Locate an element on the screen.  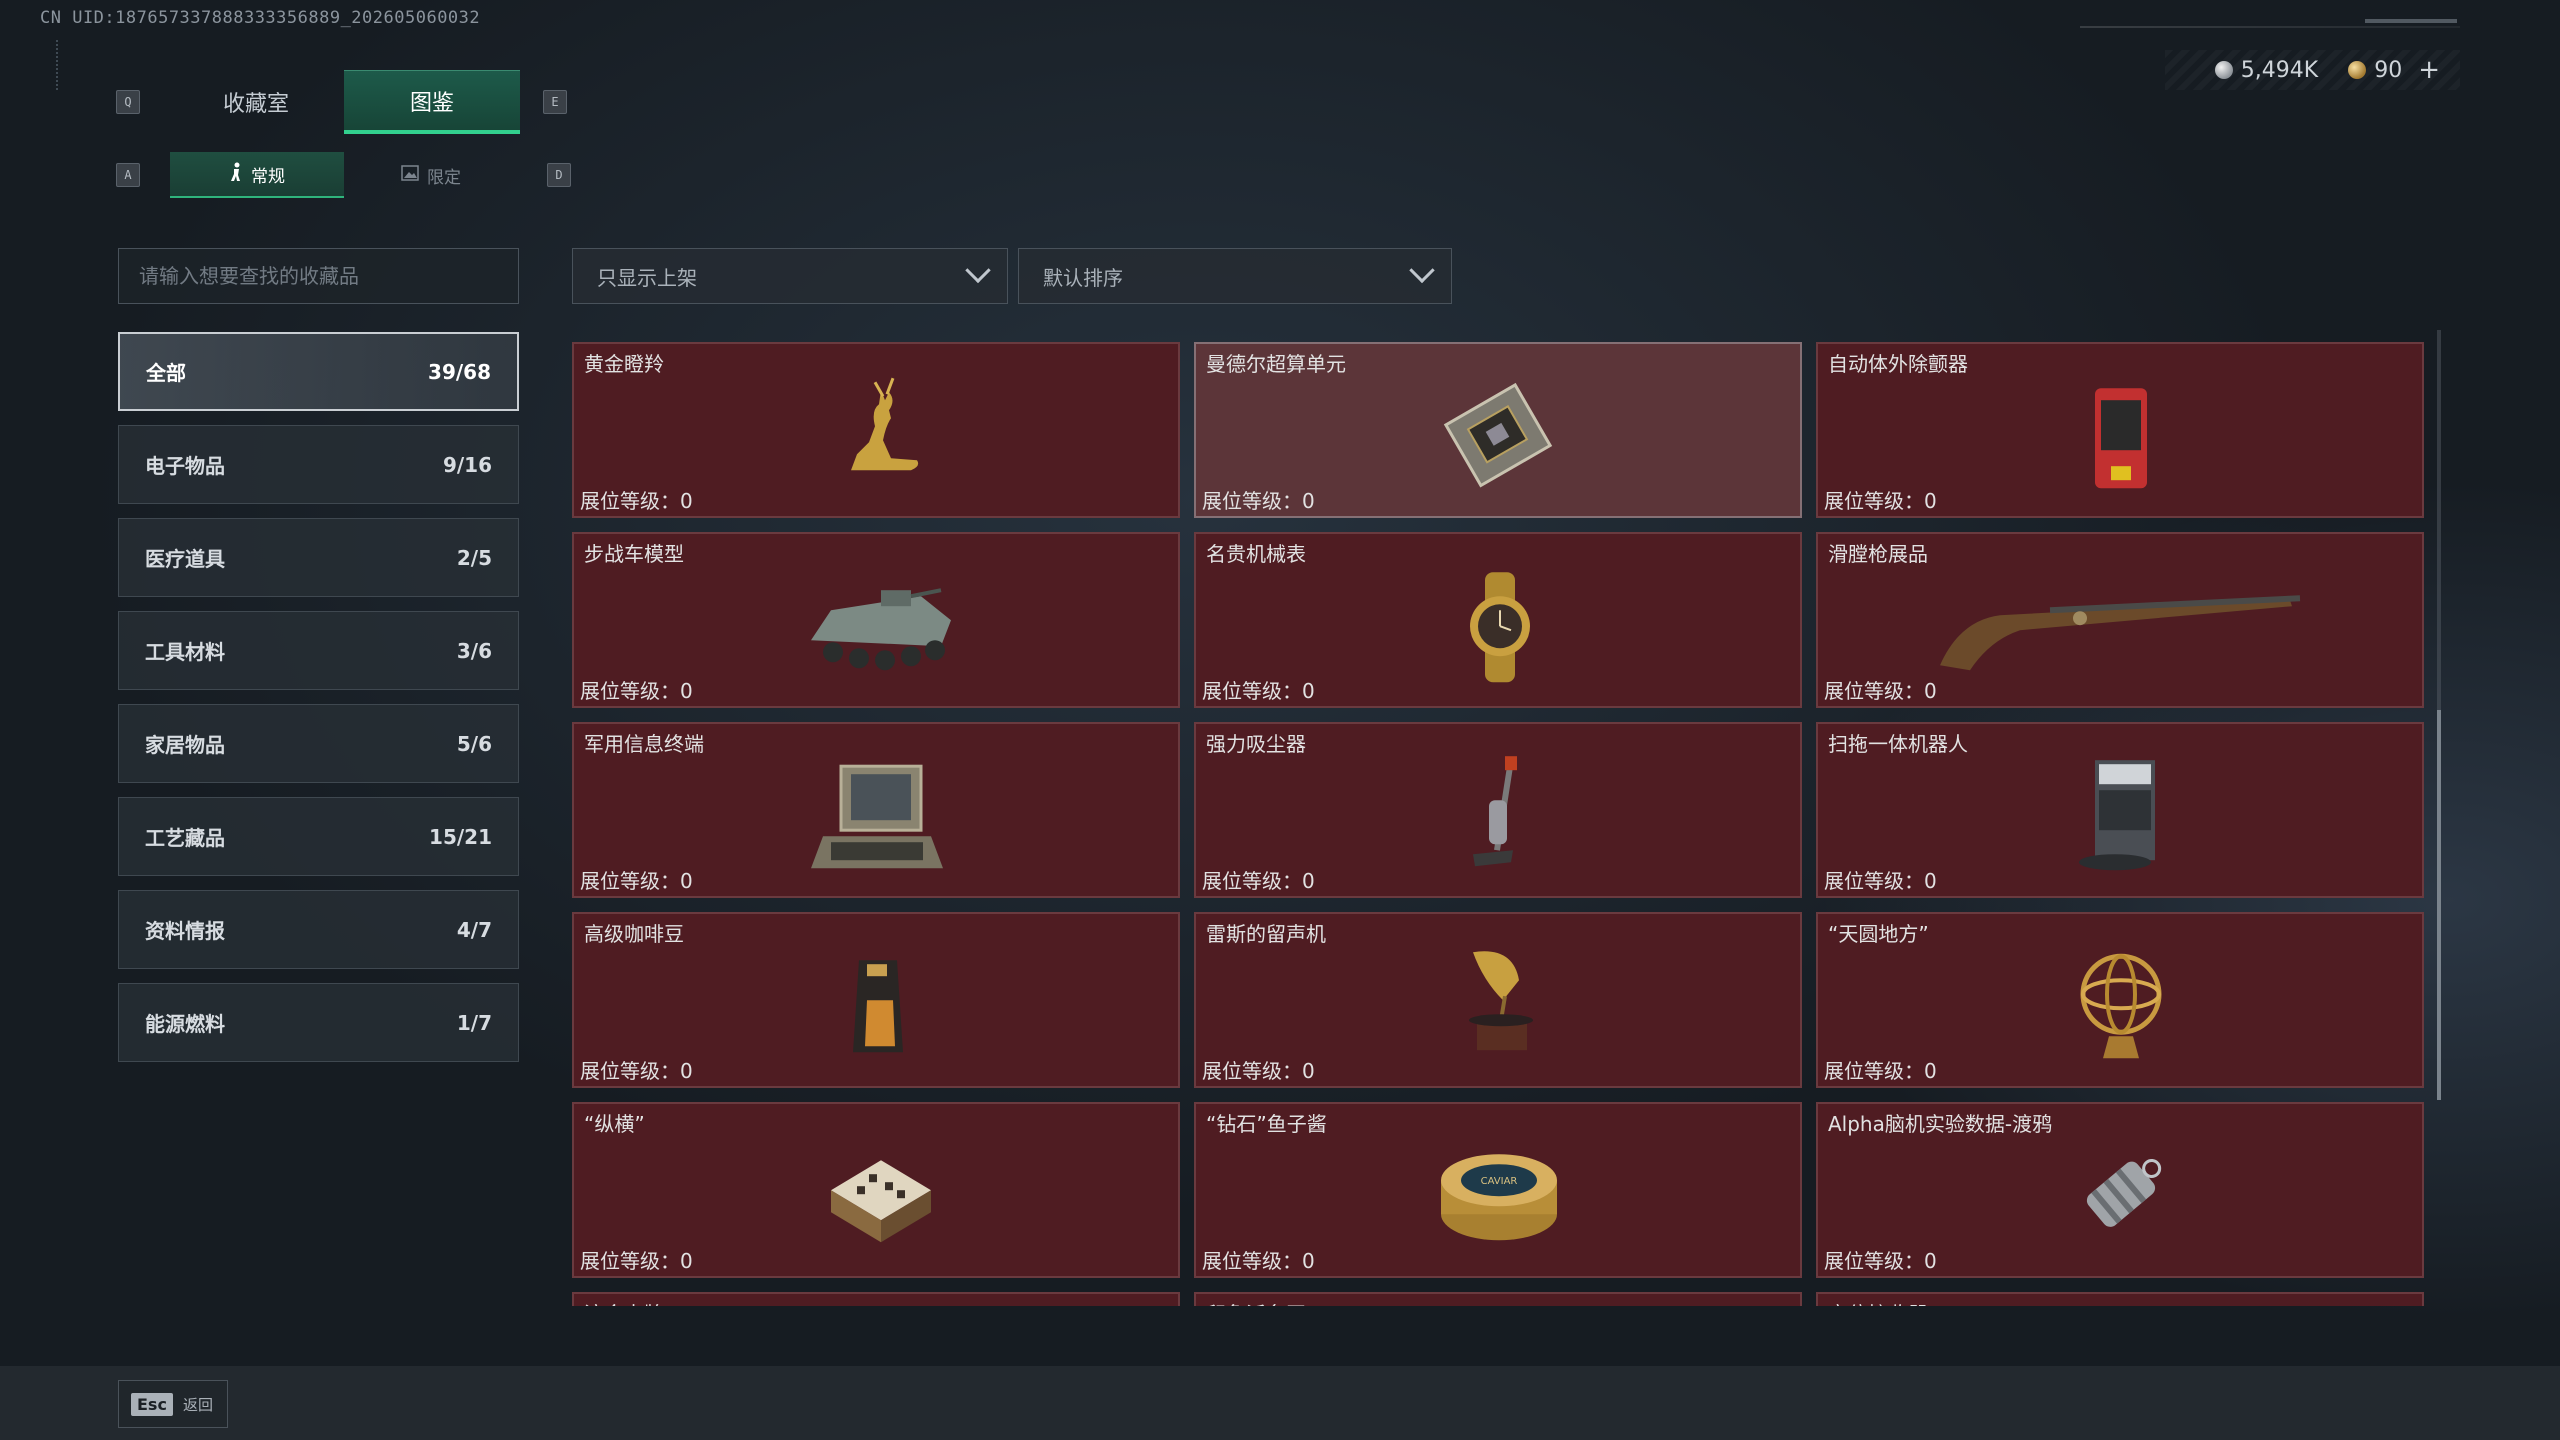
item-card-coffee-beans: 高级咖啡豆 展位等级：0 is located at coordinates (876, 1000).